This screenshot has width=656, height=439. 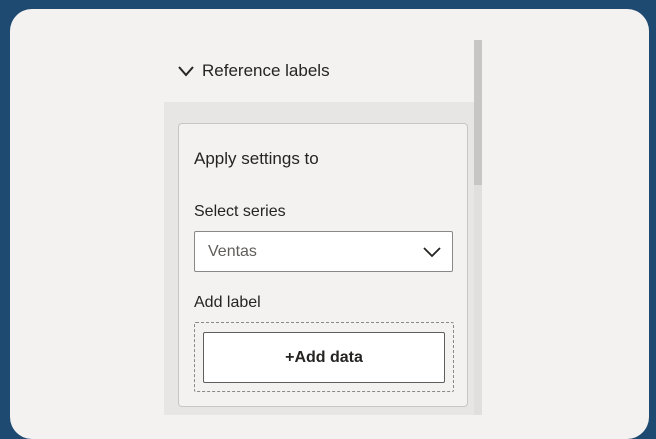 I want to click on section-title: Reference labels, so click(x=266, y=70).